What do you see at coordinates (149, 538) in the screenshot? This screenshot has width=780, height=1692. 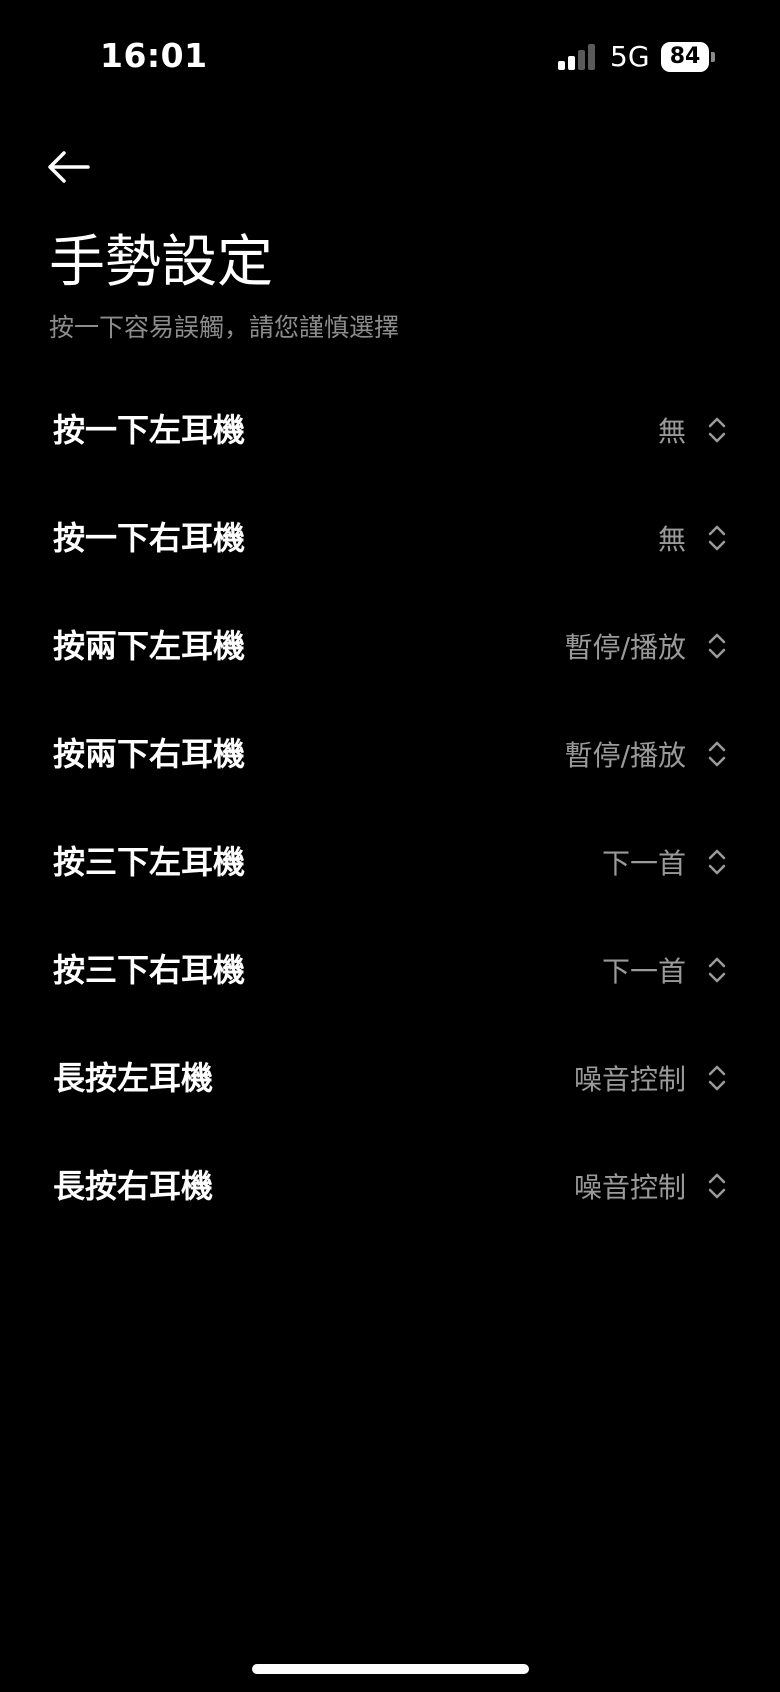 I see `setting-label: 按一下右耳機` at bounding box center [149, 538].